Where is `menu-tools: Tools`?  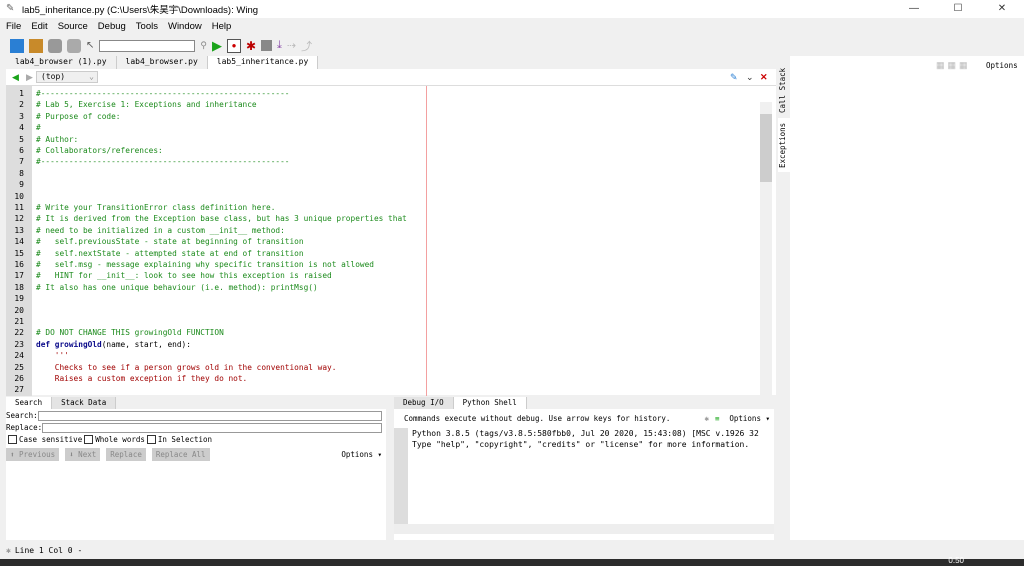
menu-tools: Tools is located at coordinates (147, 26).